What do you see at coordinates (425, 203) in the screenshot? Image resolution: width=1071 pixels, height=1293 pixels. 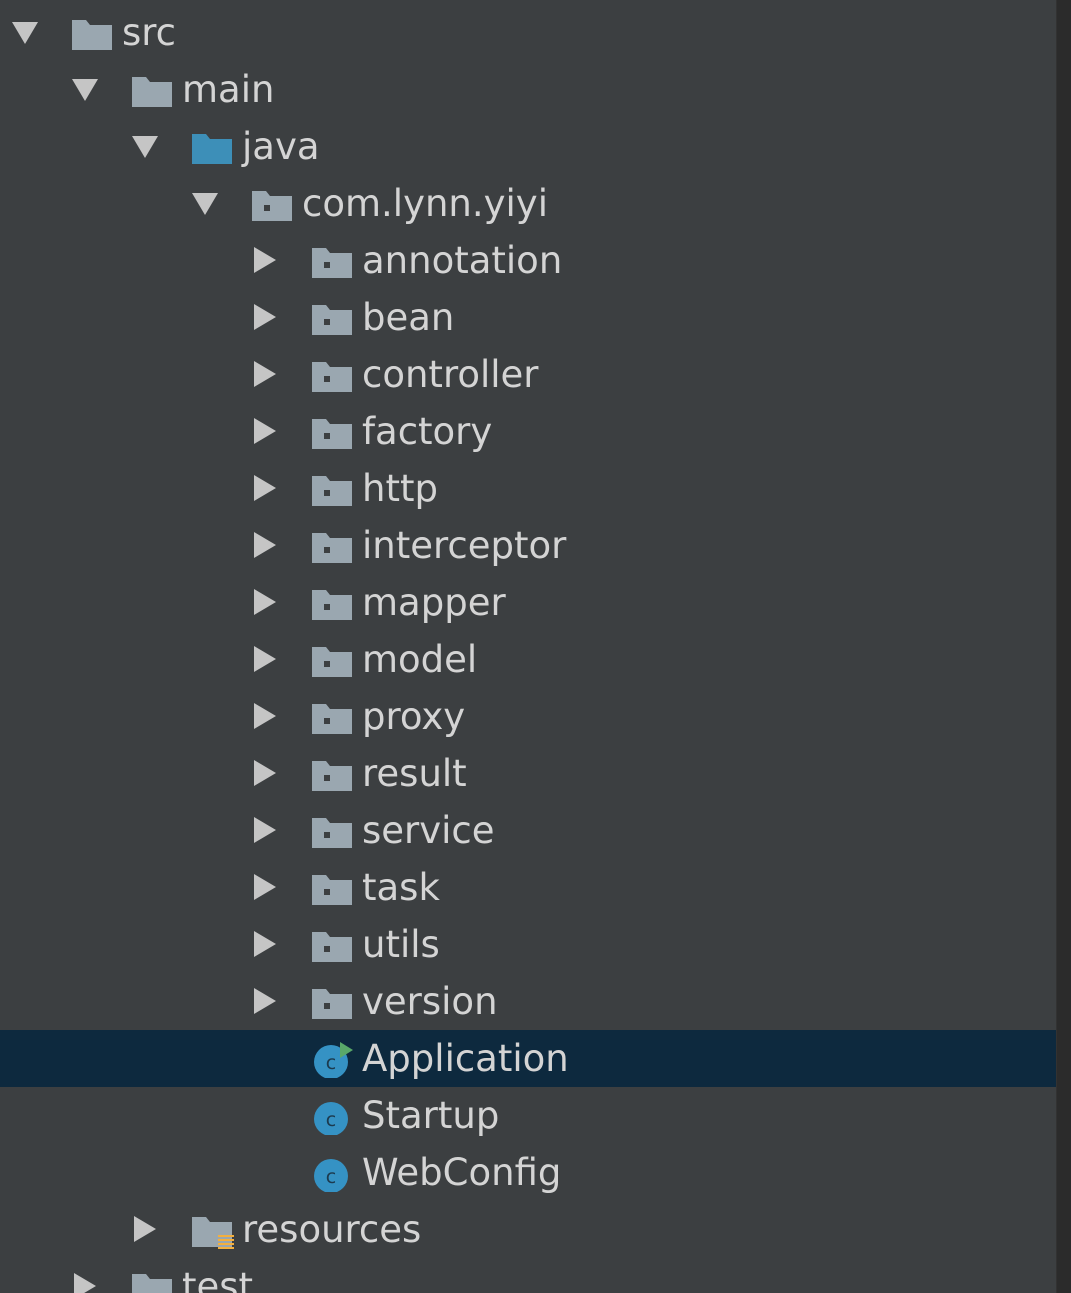 I see `tree-row-label: com.lynn.yiyi` at bounding box center [425, 203].